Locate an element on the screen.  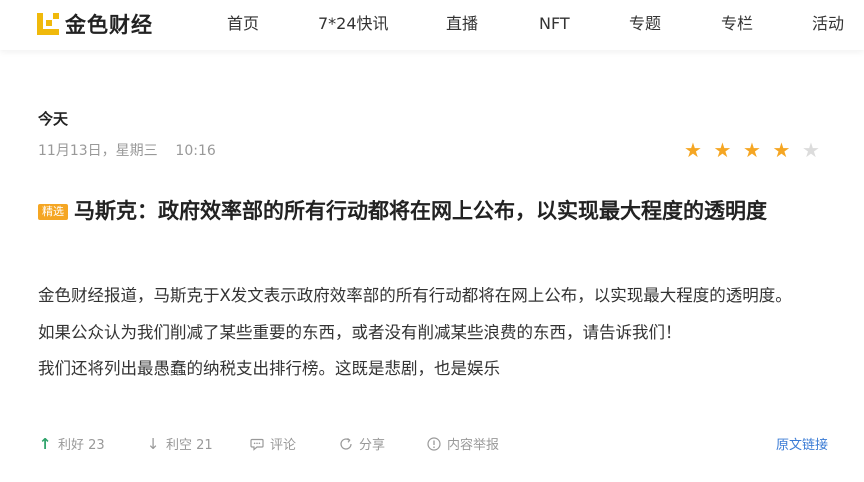
comment-button: 评论 is located at coordinates (273, 443).